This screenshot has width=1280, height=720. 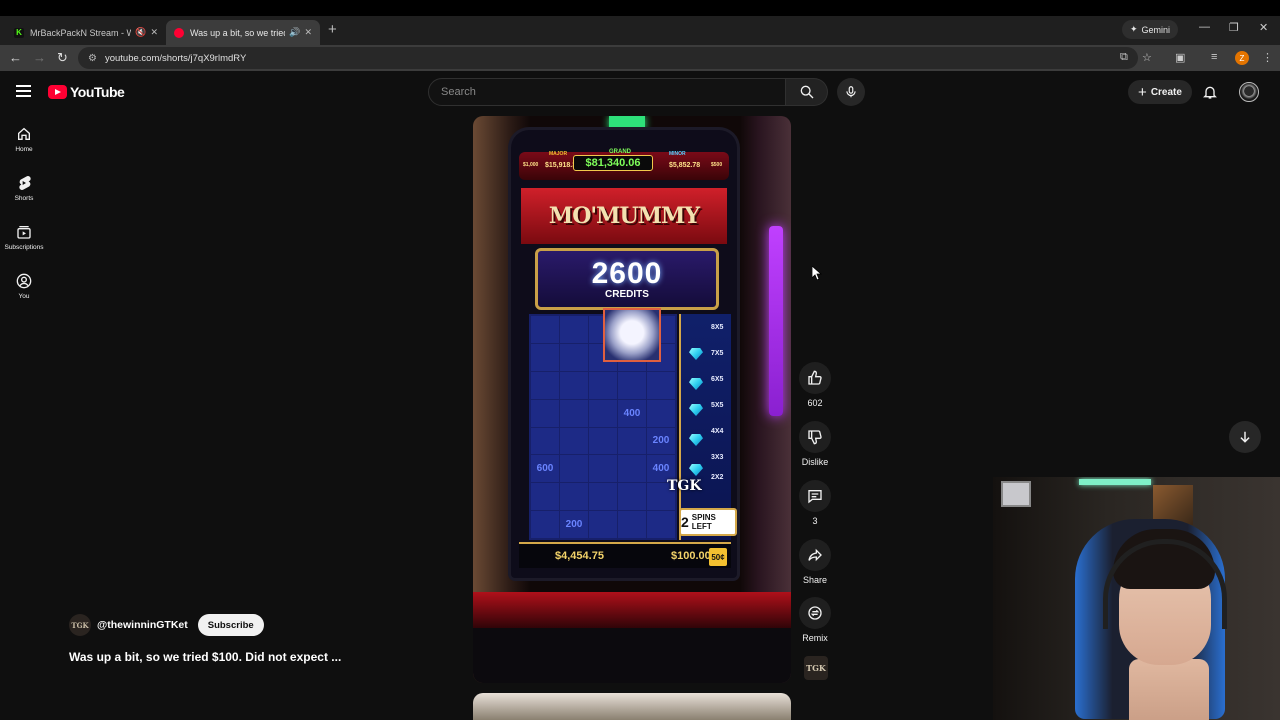 I want to click on close-window-icon: ✕, so click(x=1263, y=27).